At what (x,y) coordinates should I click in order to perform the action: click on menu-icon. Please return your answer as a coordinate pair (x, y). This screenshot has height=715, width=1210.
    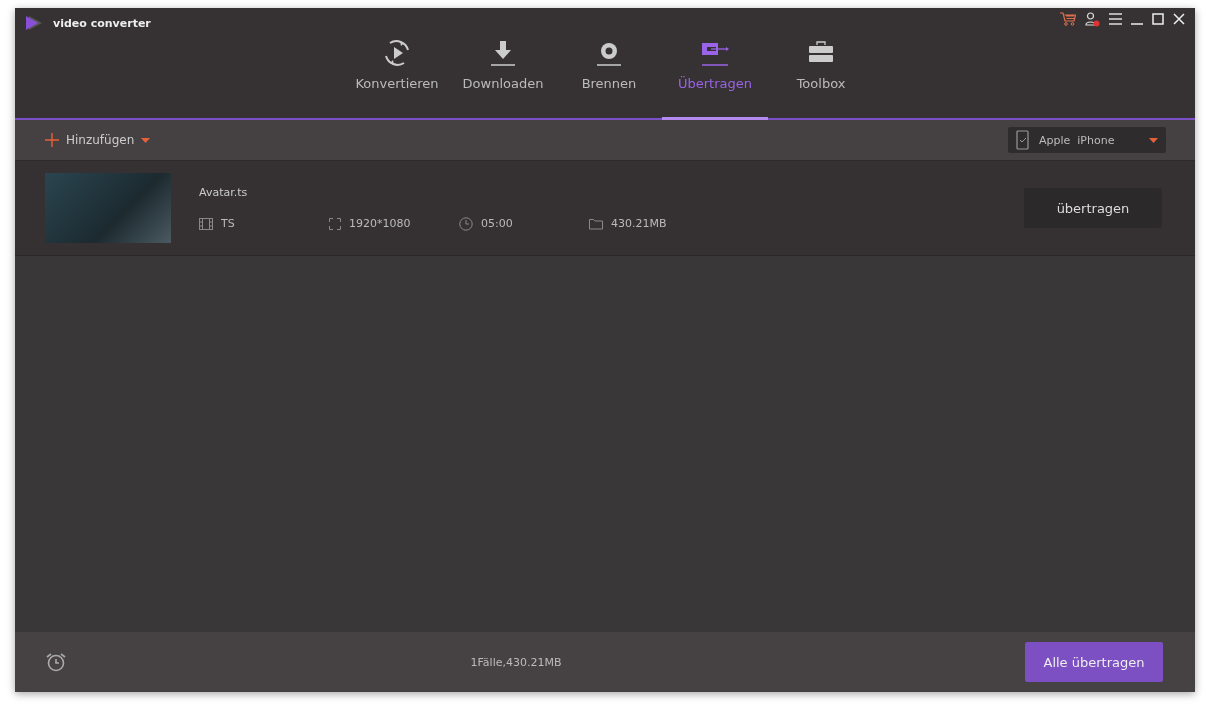
    Looking at the image, I should click on (1115, 19).